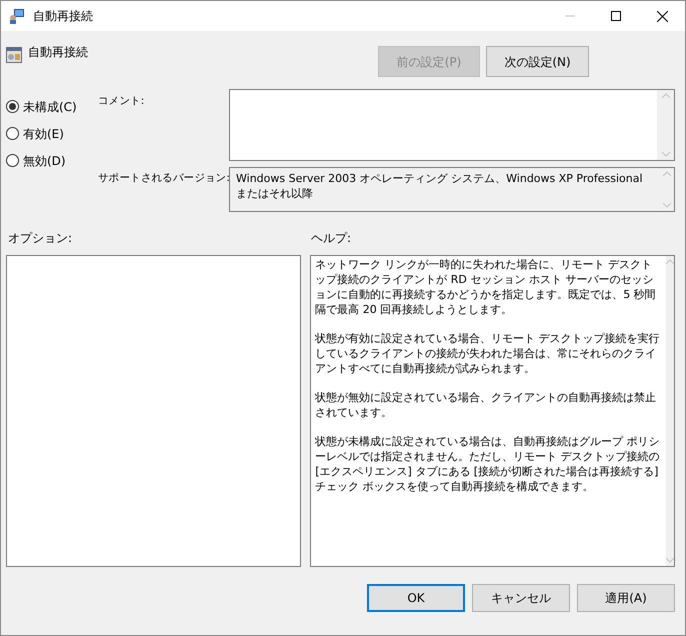 This screenshot has width=686, height=636. What do you see at coordinates (486, 287) in the screenshot?
I see `help-paragraph: ネットワーク リンクが一時的に失われた場合に、リモート デスクトップ接続のクライアントが RD セッション ホスト サーバーのセッションに自動的に再接続するかどうかを指定します。既定では、5 秒間隔で最高 20 回再接続しようとします。` at bounding box center [486, 287].